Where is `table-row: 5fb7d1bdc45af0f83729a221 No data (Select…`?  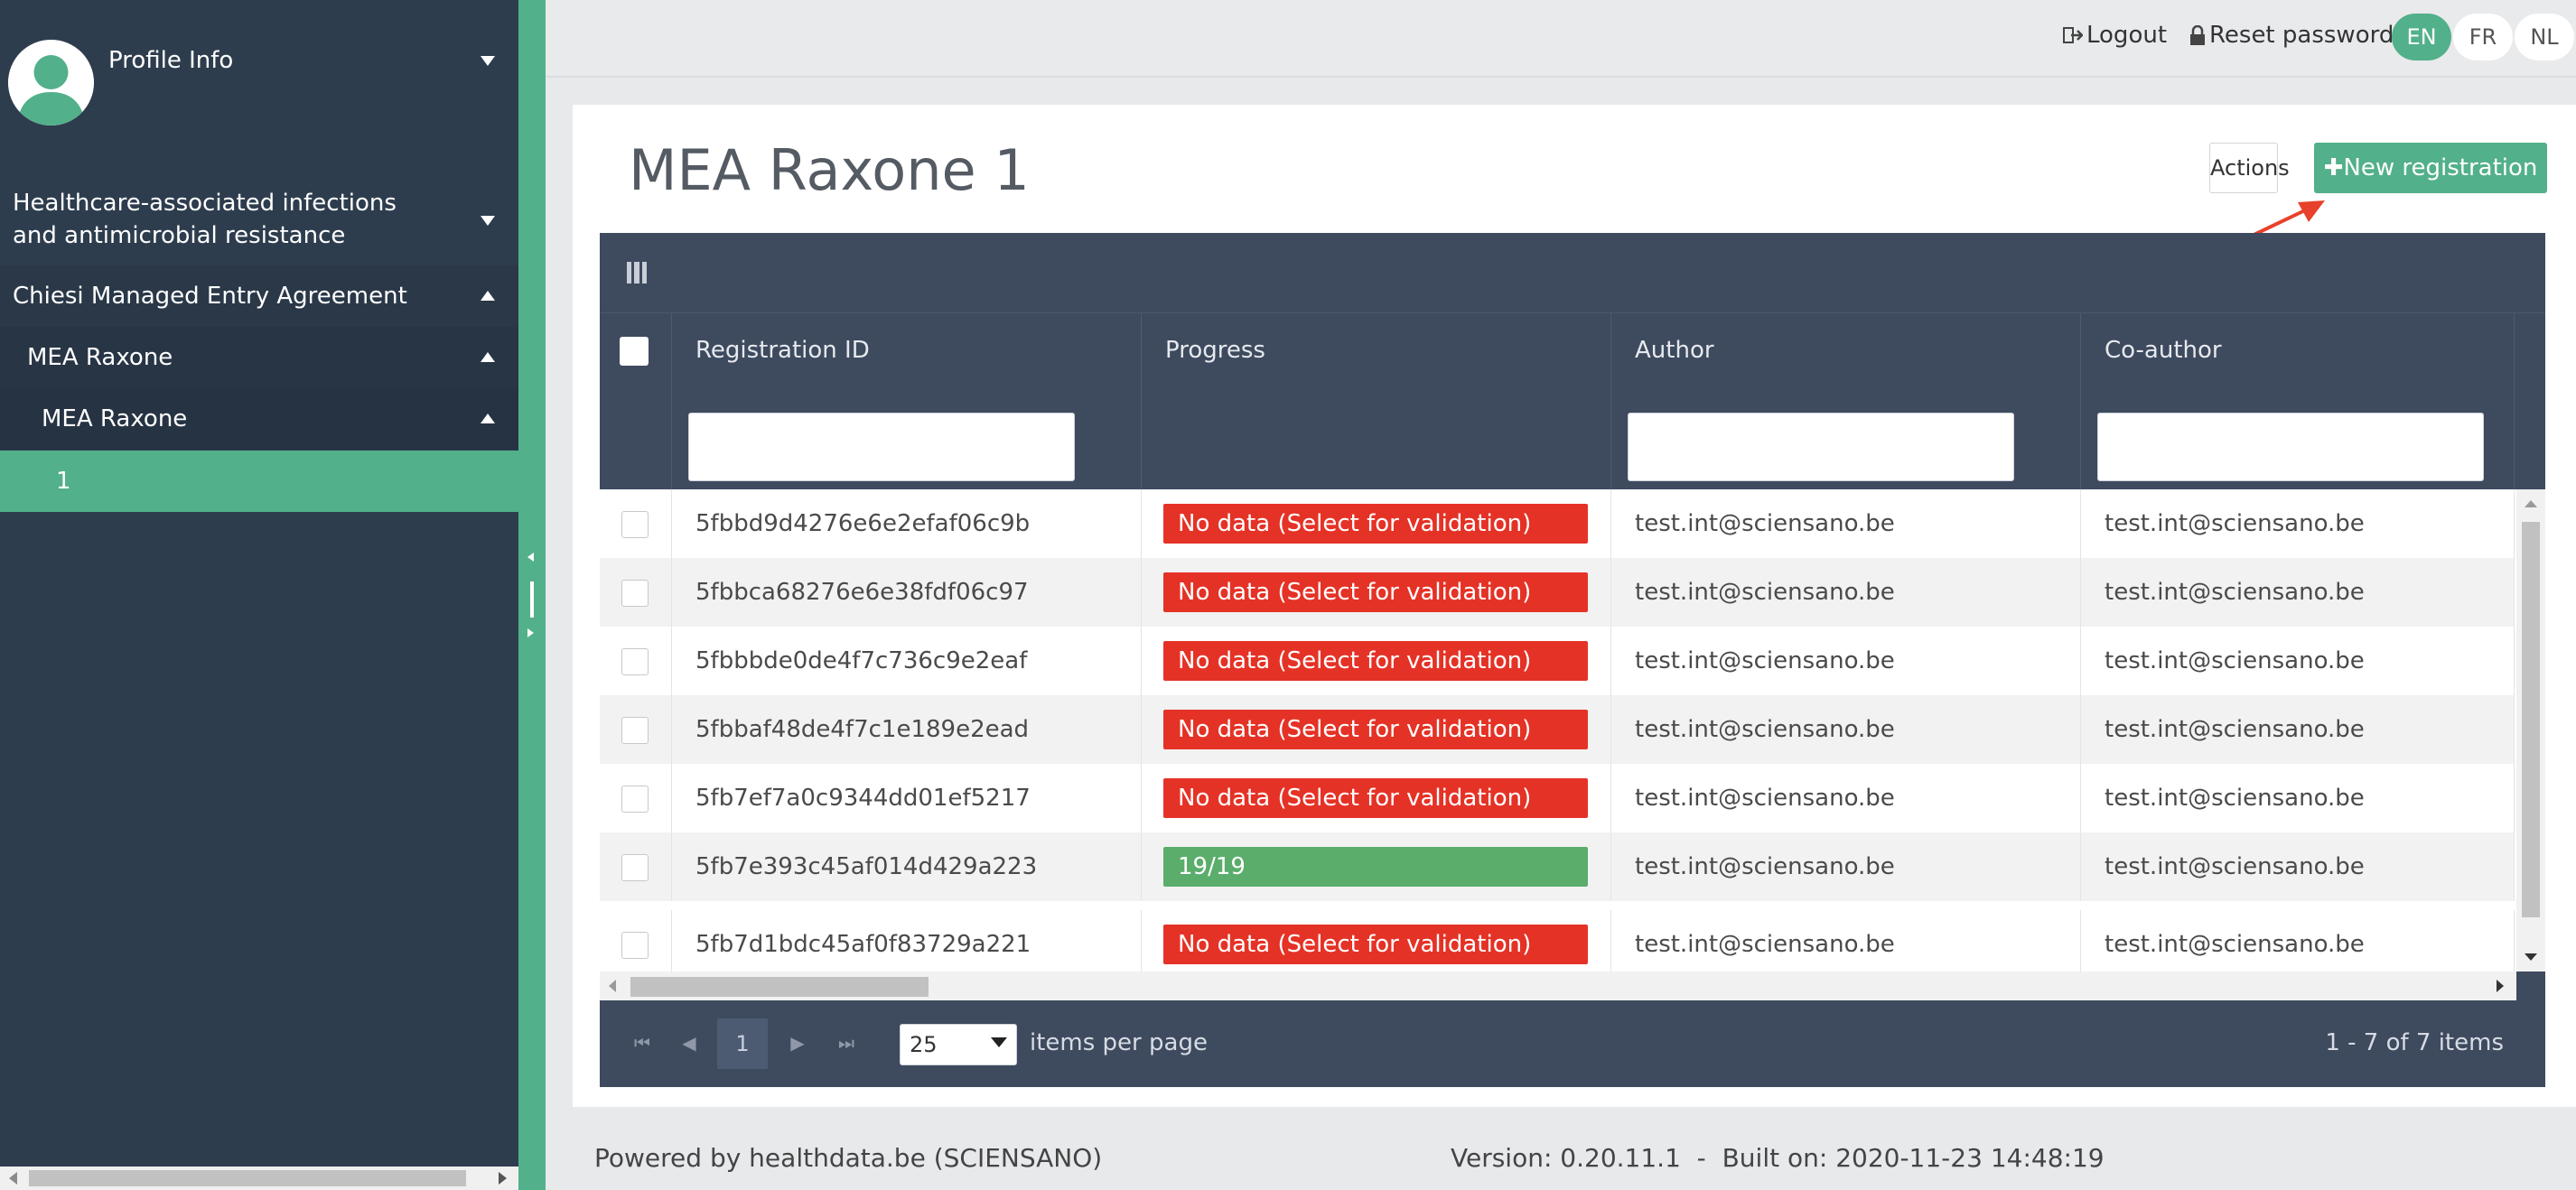
table-row: 5fb7d1bdc45af0f83729a221 No data (Select… is located at coordinates (1557, 941).